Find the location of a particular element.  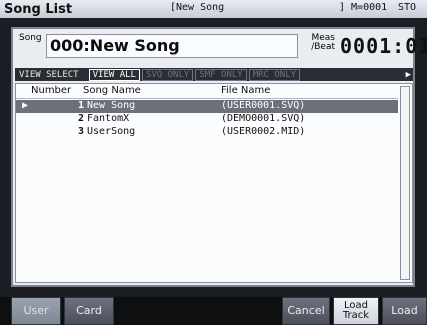

list-item: 3 UserSong (USER0002.MID) is located at coordinates (207, 132).